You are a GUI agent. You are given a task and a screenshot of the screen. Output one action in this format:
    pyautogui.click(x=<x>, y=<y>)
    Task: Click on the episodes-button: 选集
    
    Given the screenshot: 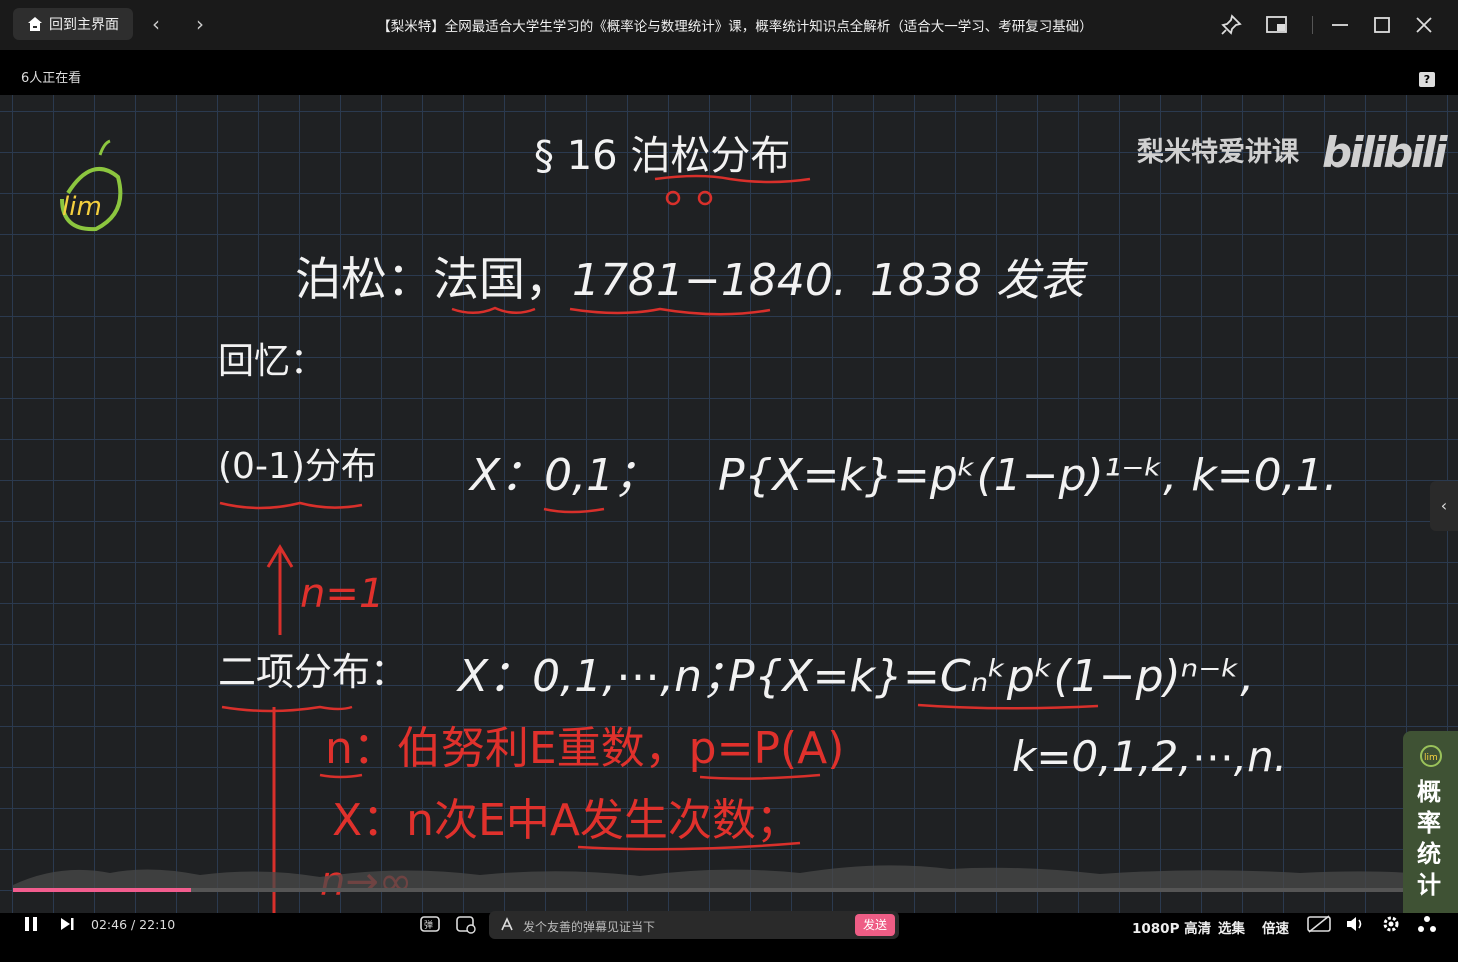 What is the action you would take?
    pyautogui.click(x=1231, y=927)
    